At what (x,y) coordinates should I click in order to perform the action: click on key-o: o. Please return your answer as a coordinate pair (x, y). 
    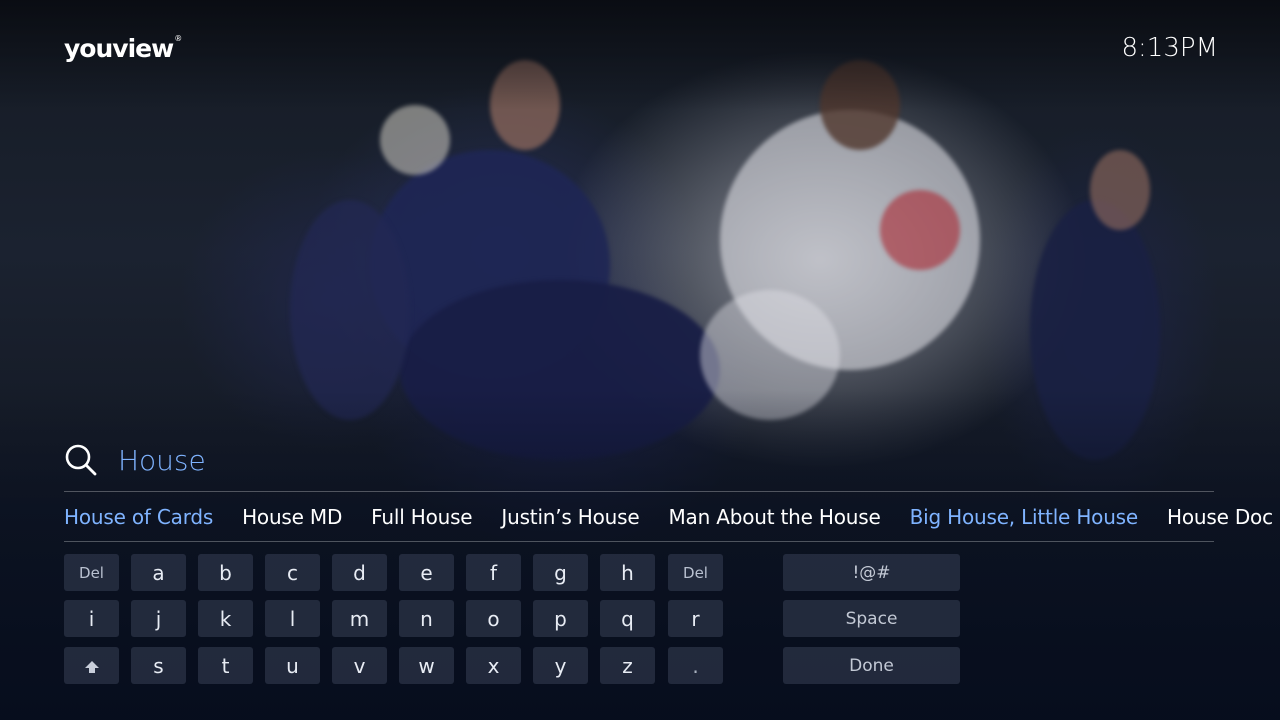
    Looking at the image, I should click on (493, 618).